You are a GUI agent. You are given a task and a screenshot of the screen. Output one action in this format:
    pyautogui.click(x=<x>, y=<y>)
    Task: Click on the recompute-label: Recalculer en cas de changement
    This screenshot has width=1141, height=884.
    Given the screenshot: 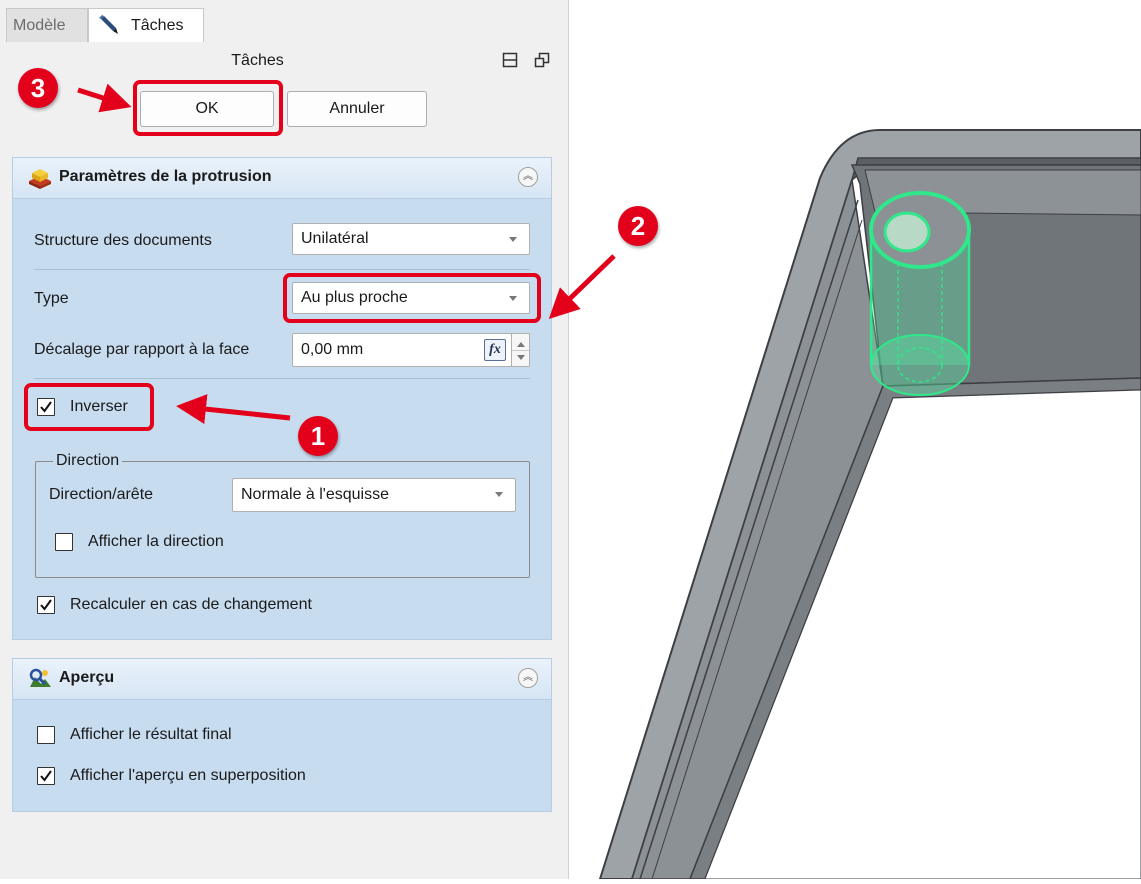 What is the action you would take?
    pyautogui.click(x=191, y=604)
    